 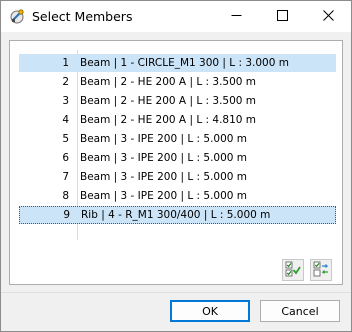 What do you see at coordinates (184, 63) in the screenshot?
I see `member-label: Beam | 1 - CIRCLE_M1 300 | L : 3.000 m` at bounding box center [184, 63].